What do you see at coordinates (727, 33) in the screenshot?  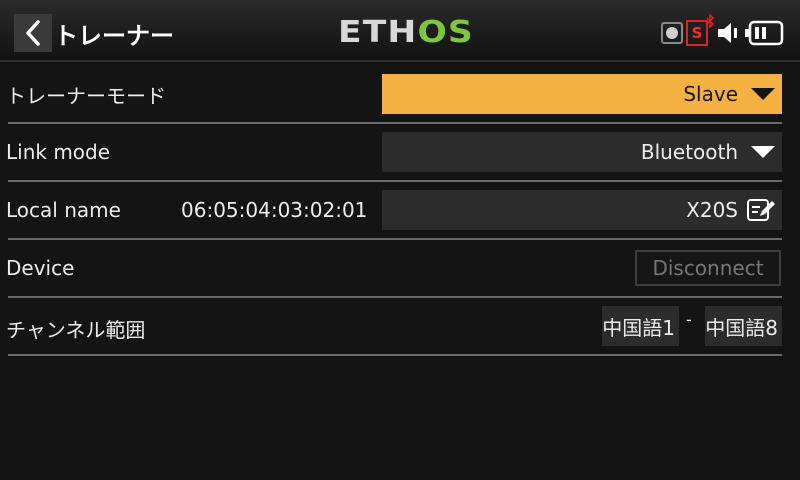 I see `speaker-icon` at bounding box center [727, 33].